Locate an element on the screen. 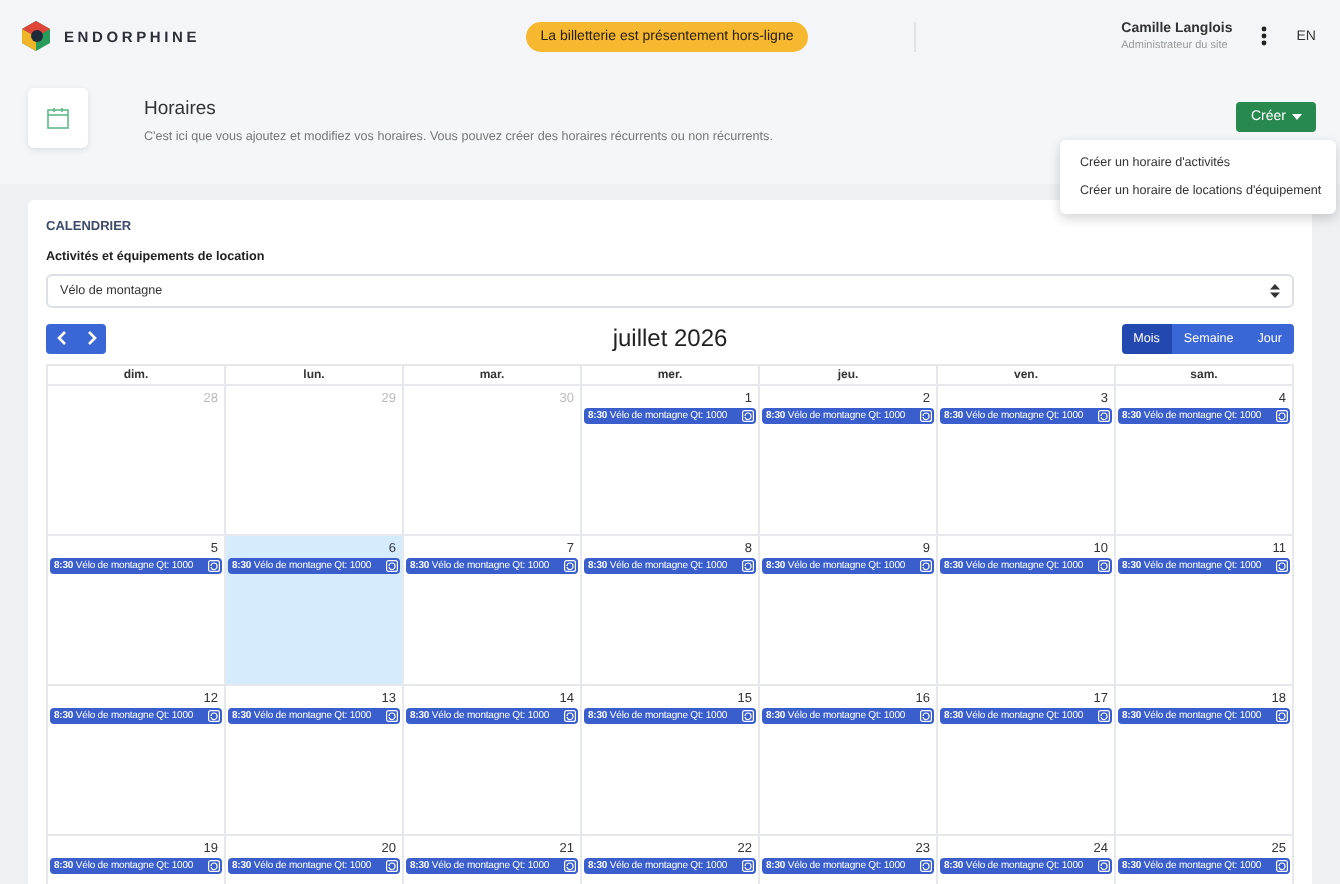 This screenshot has height=884, width=1340. more-icon is located at coordinates (1264, 36).